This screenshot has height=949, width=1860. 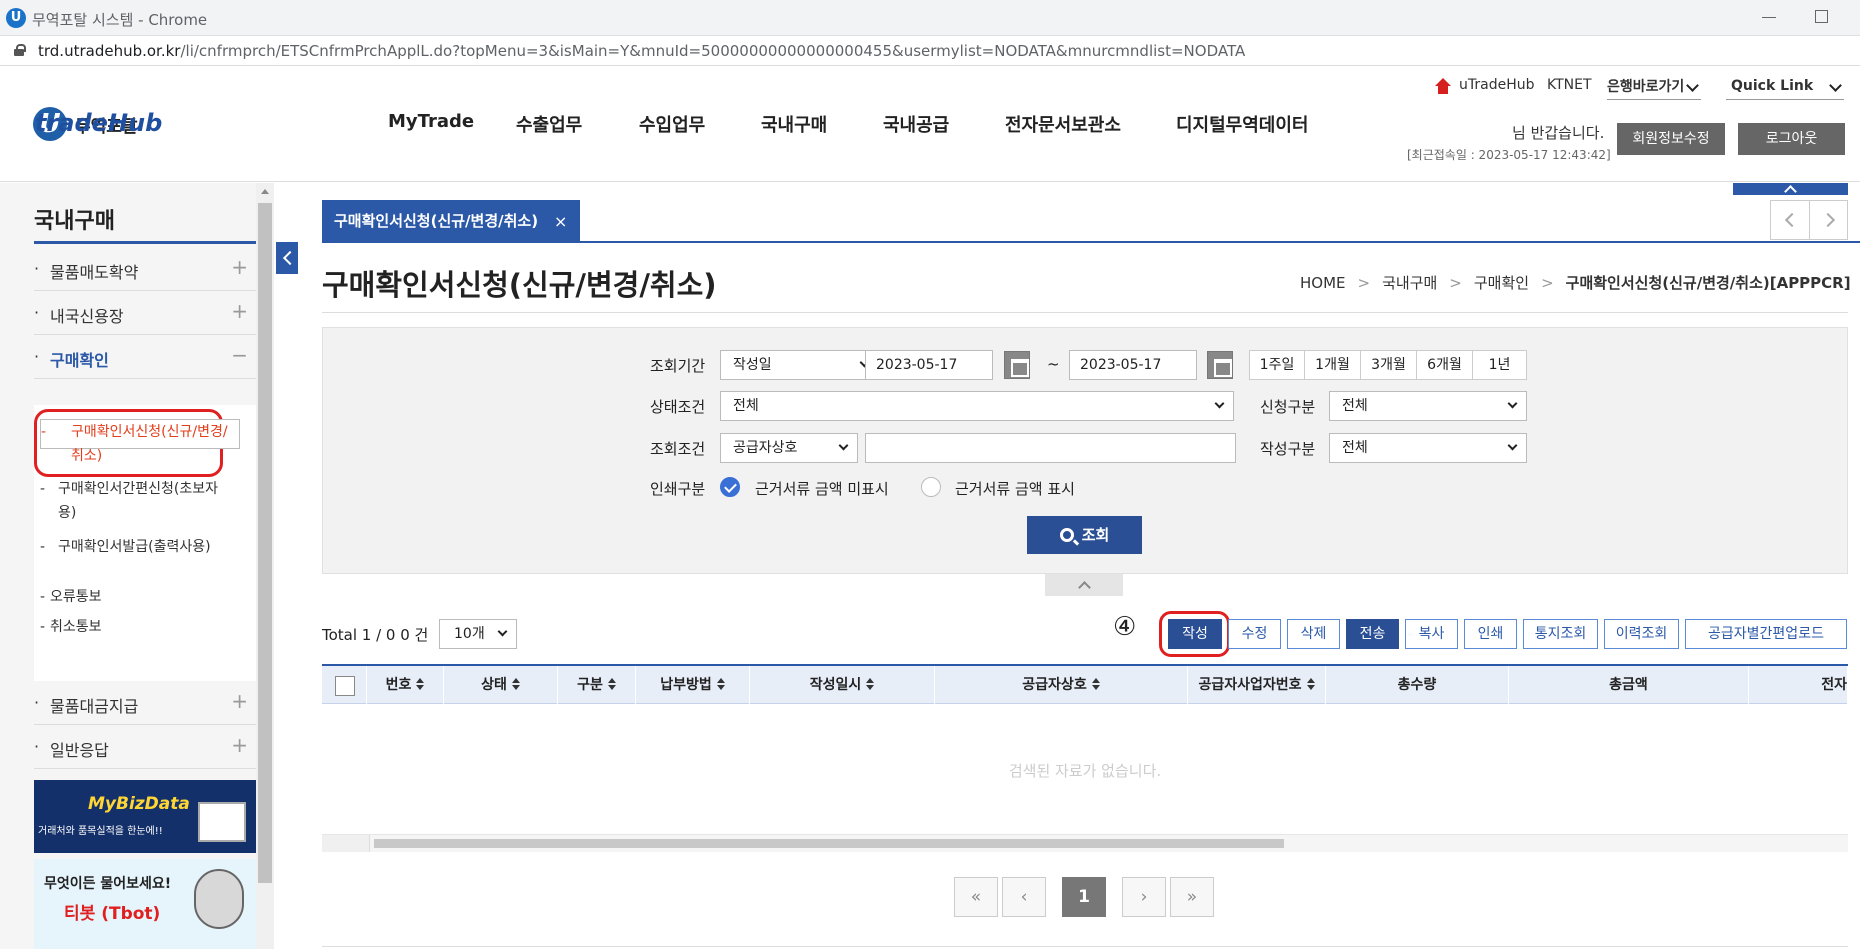 What do you see at coordinates (1431, 634) in the screenshot?
I see `copy-button: 복사` at bounding box center [1431, 634].